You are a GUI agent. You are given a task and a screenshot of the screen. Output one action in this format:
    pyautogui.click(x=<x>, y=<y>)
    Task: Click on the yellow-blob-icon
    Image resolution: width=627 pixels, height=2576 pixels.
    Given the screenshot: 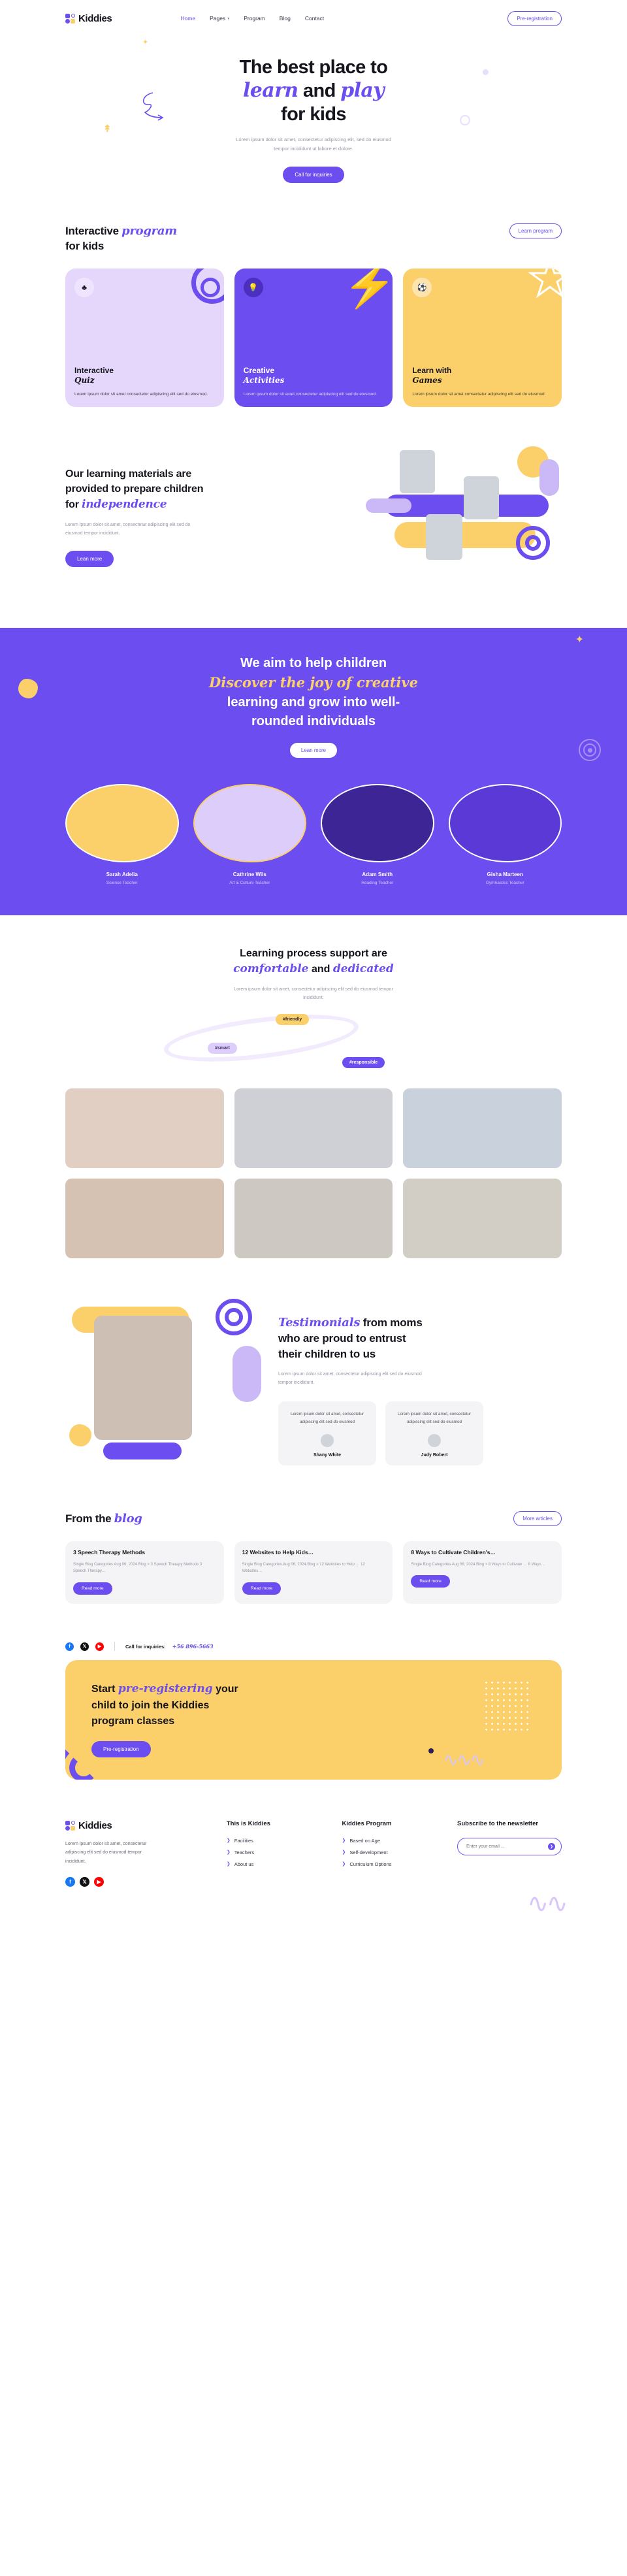 What is the action you would take?
    pyautogui.click(x=80, y=1435)
    